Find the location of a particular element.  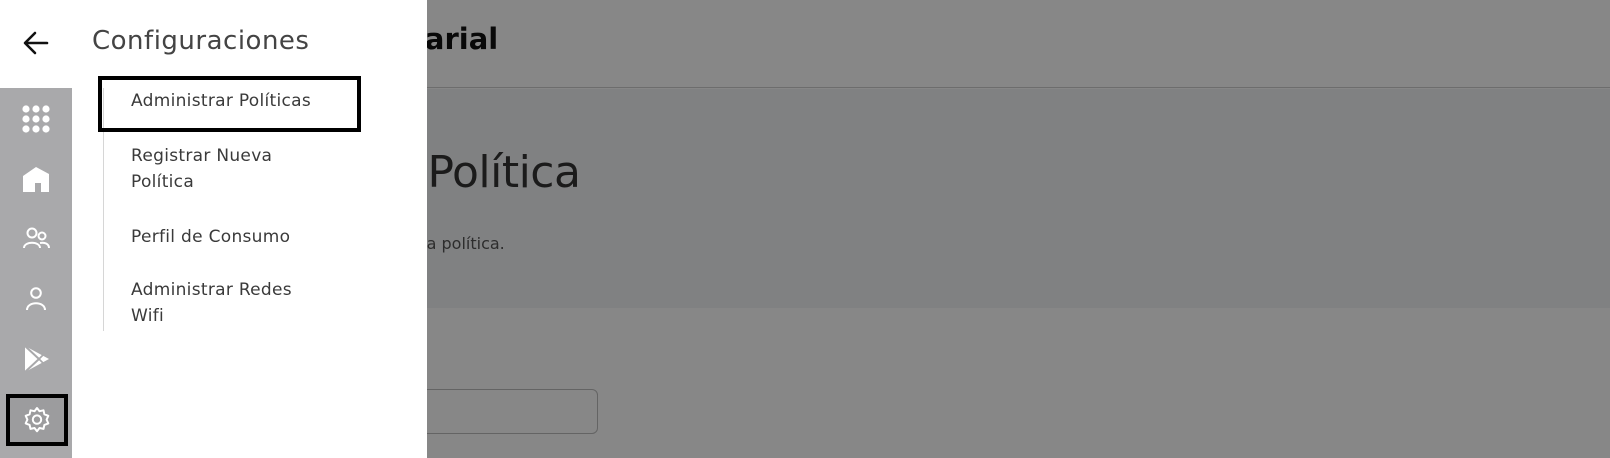

user-icon is located at coordinates (36, 299).